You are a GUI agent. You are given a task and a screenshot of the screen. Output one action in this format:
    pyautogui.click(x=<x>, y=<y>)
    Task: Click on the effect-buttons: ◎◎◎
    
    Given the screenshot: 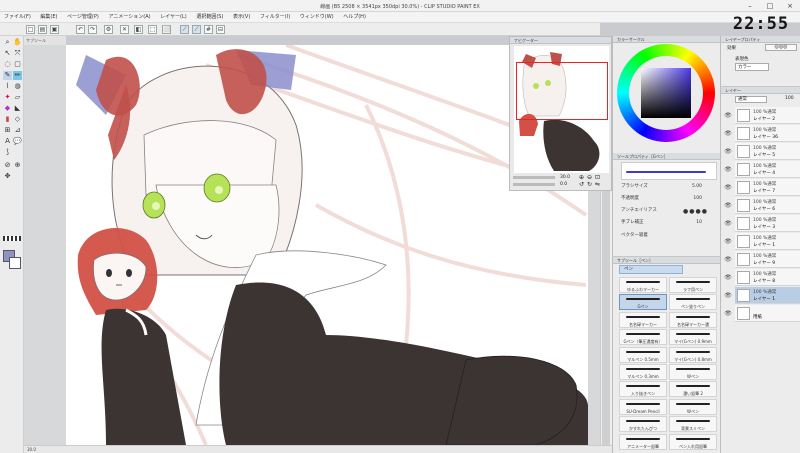 What is the action you would take?
    pyautogui.click(x=781, y=47)
    